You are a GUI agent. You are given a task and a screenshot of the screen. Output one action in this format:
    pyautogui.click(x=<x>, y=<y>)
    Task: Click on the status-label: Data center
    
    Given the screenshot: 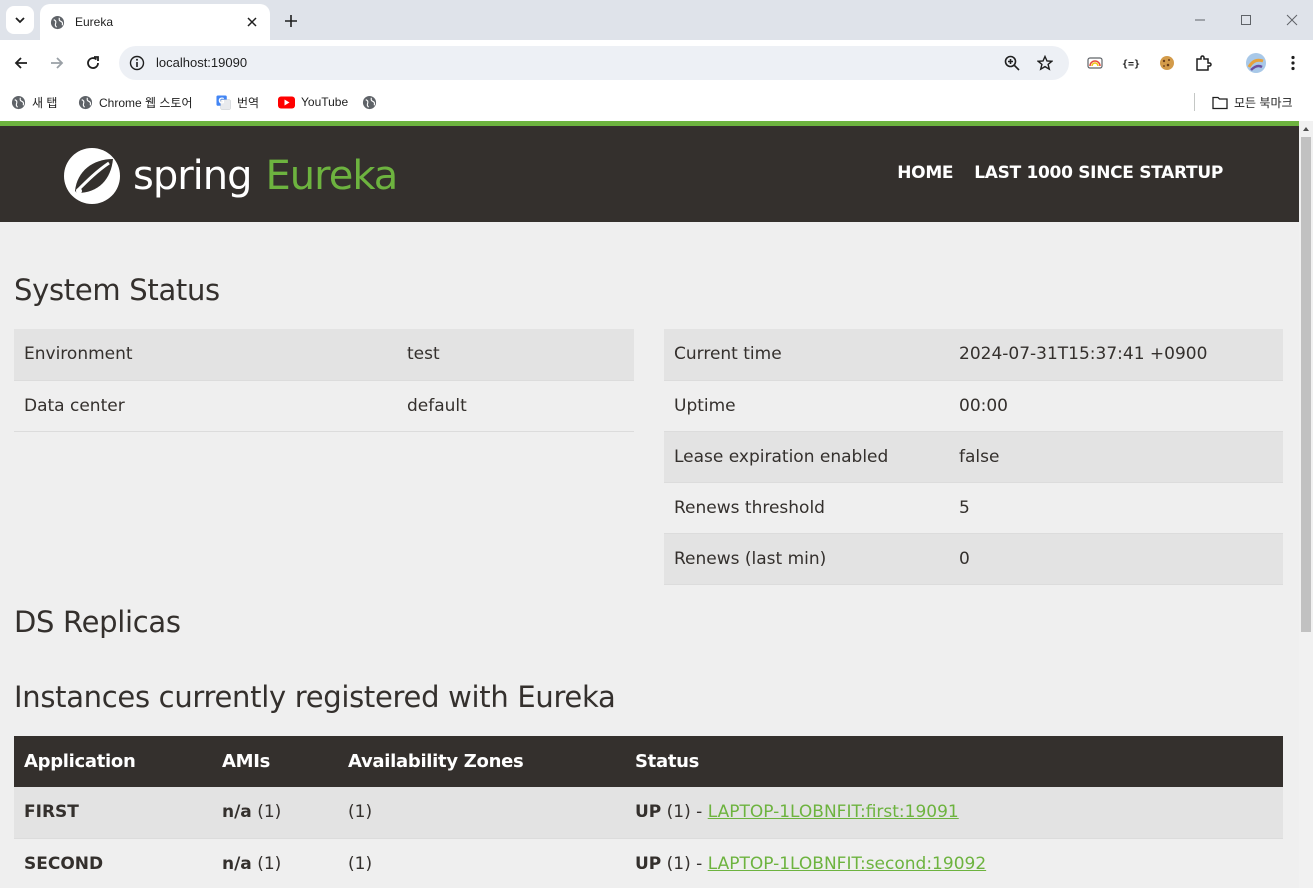 What is the action you would take?
    pyautogui.click(x=205, y=406)
    